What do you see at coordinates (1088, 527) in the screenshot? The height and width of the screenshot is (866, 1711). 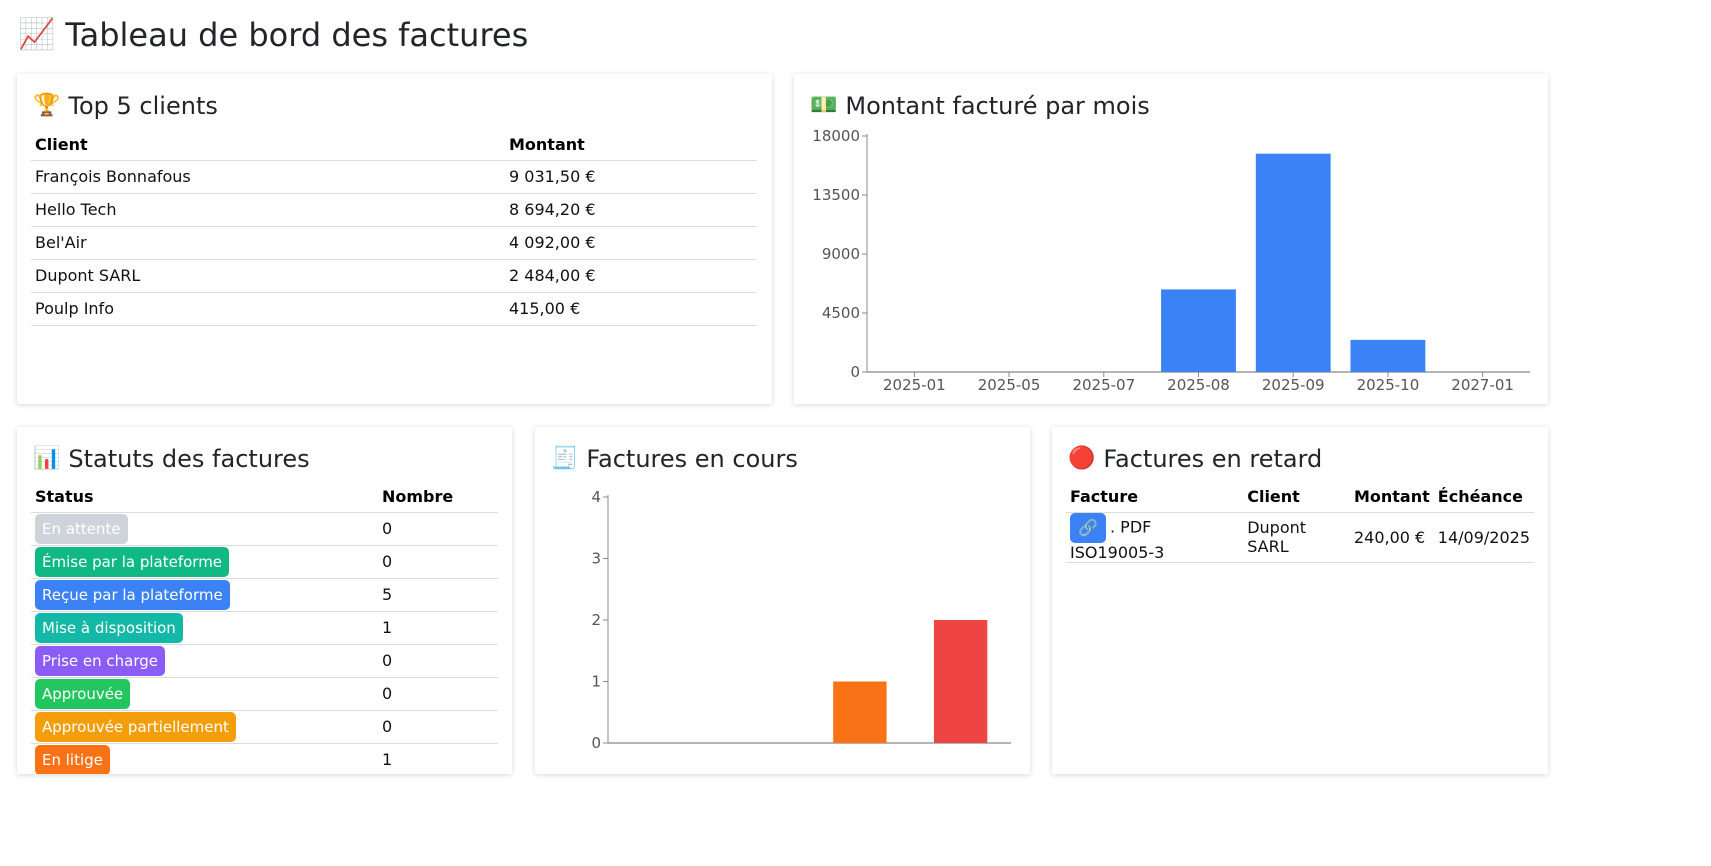 I see `link-icon: 🔗` at bounding box center [1088, 527].